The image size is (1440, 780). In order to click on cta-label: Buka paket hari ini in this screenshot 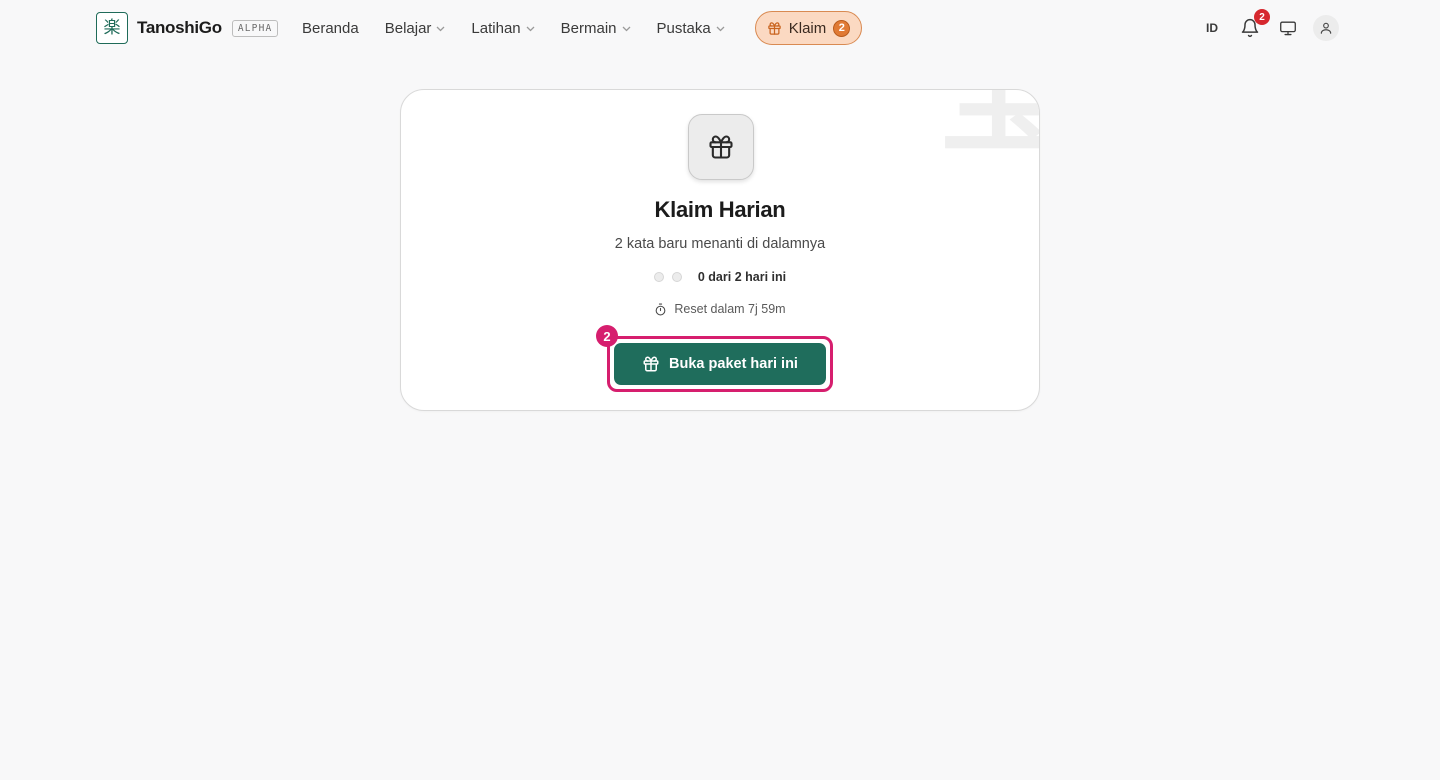, I will do `click(733, 364)`.